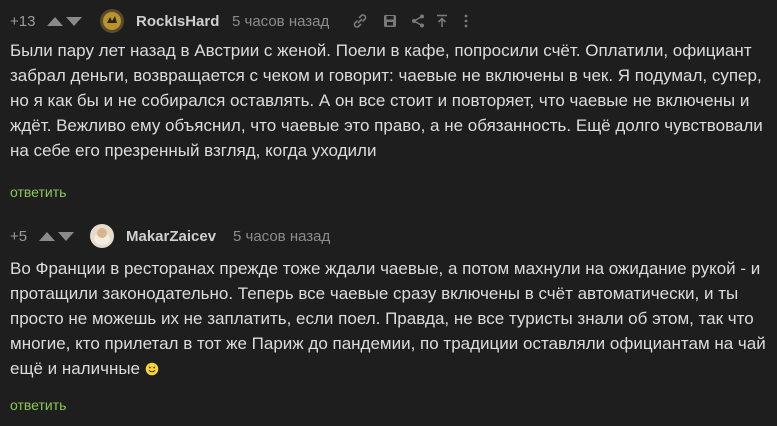  Describe the element at coordinates (388, 239) in the screenshot. I see `comment-header: +5 MakarZaicev 5 часов назад` at that location.